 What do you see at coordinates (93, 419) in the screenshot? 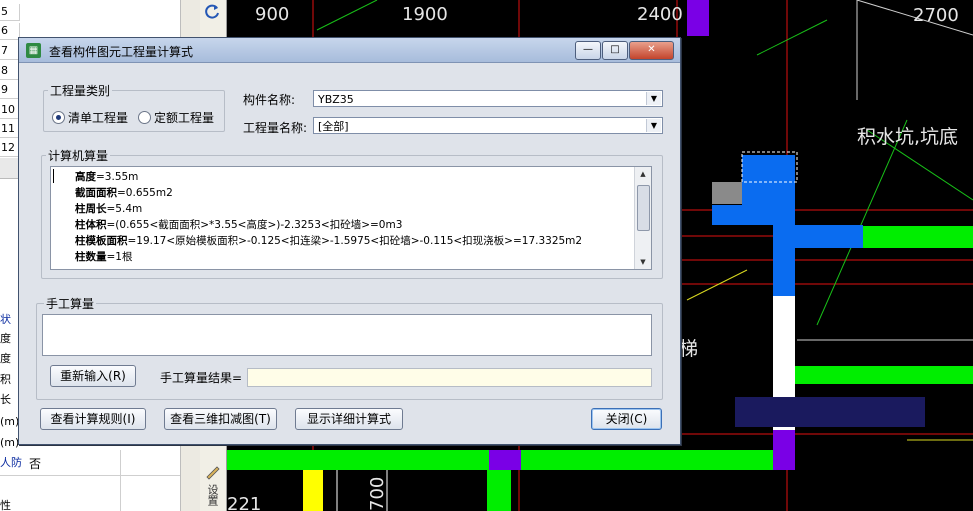
I see `view-rules-button: 查看计算规则(I)` at bounding box center [93, 419].